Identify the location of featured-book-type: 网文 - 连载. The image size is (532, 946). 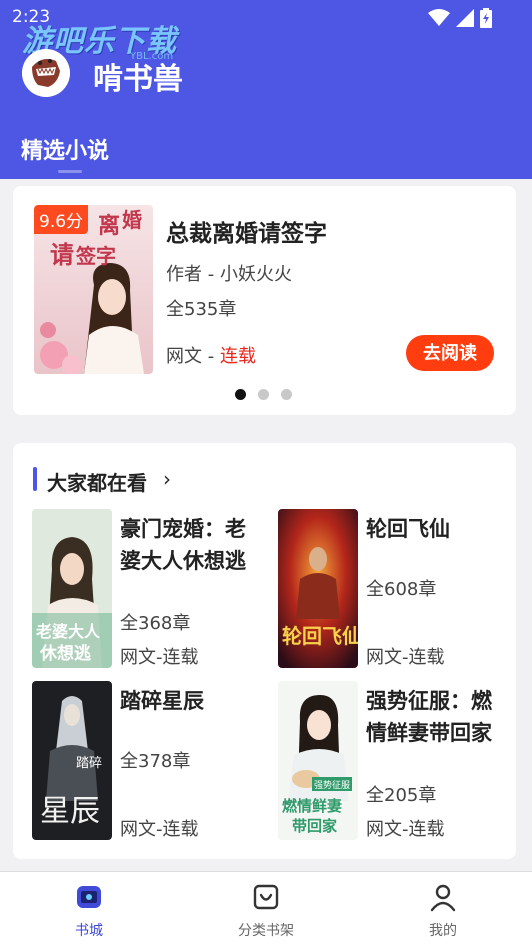
(211, 355).